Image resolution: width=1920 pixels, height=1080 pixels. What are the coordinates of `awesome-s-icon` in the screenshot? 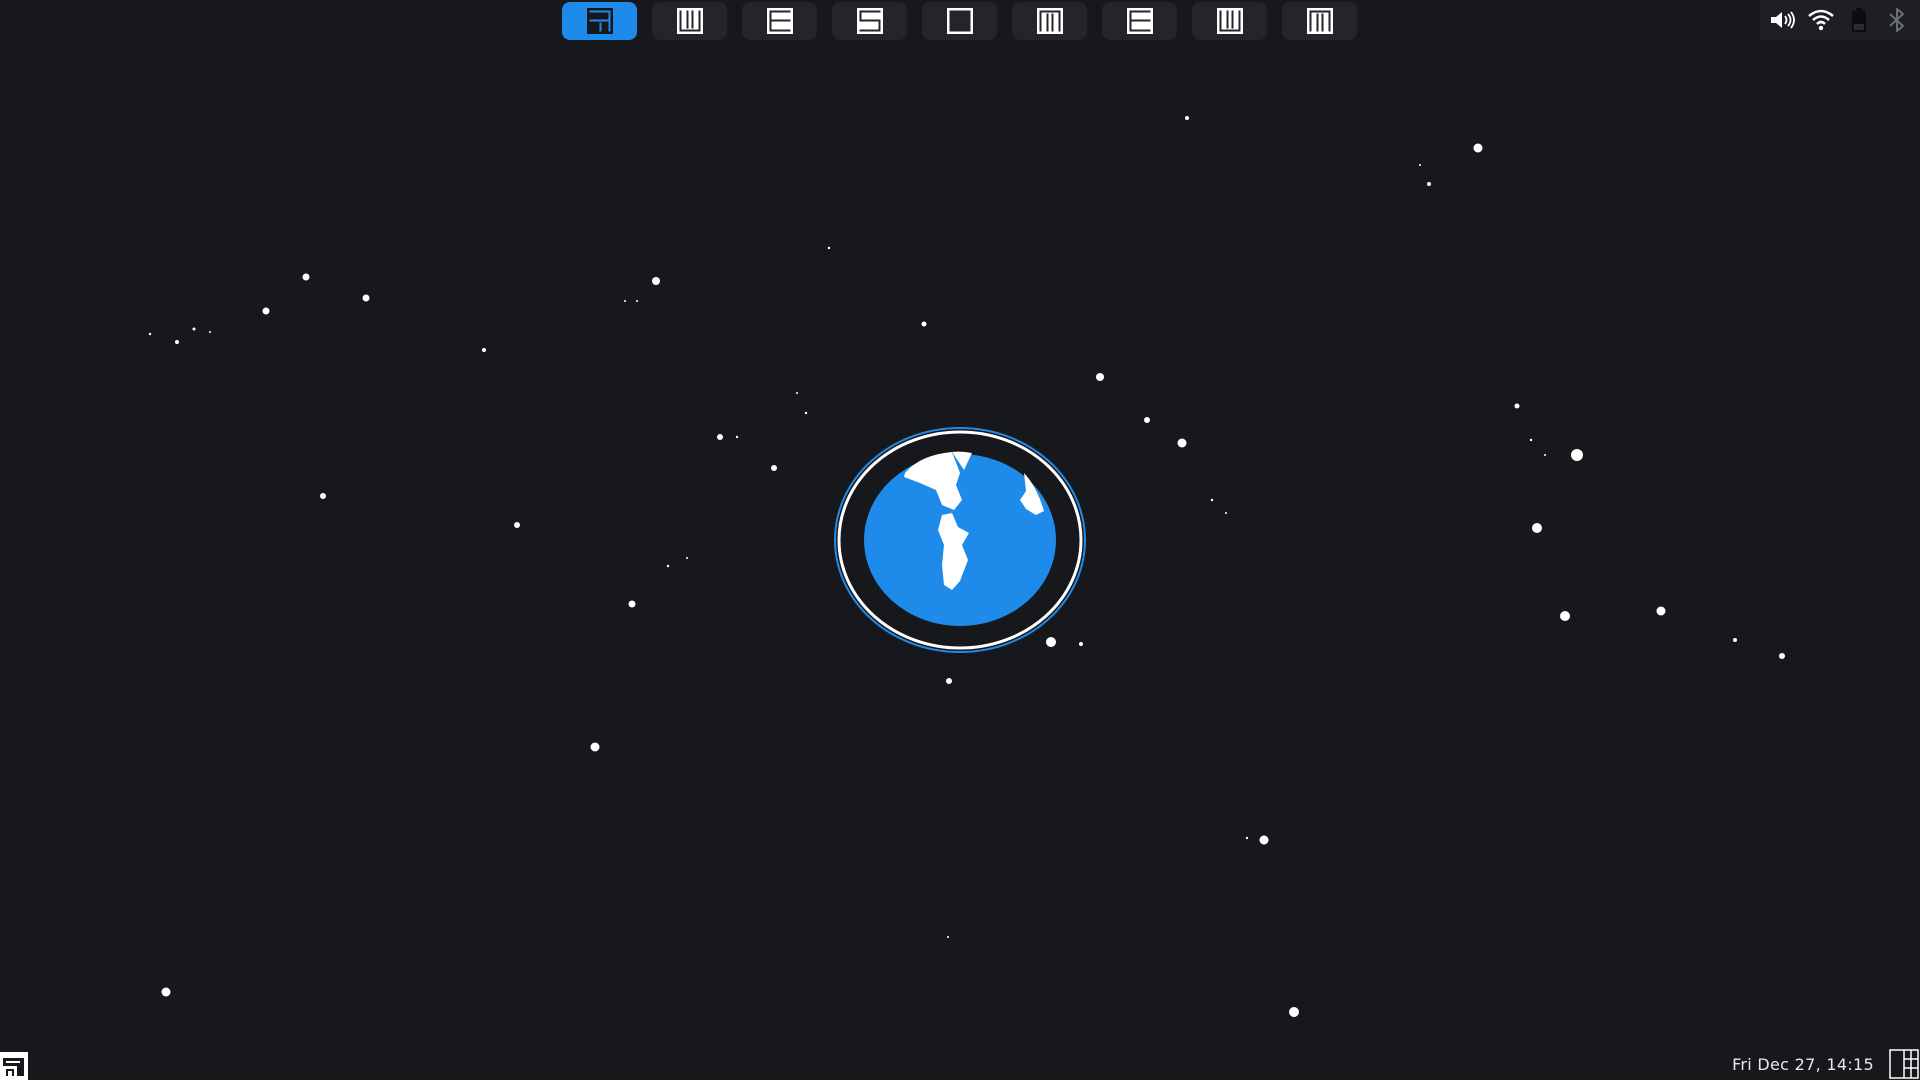 It's located at (869, 21).